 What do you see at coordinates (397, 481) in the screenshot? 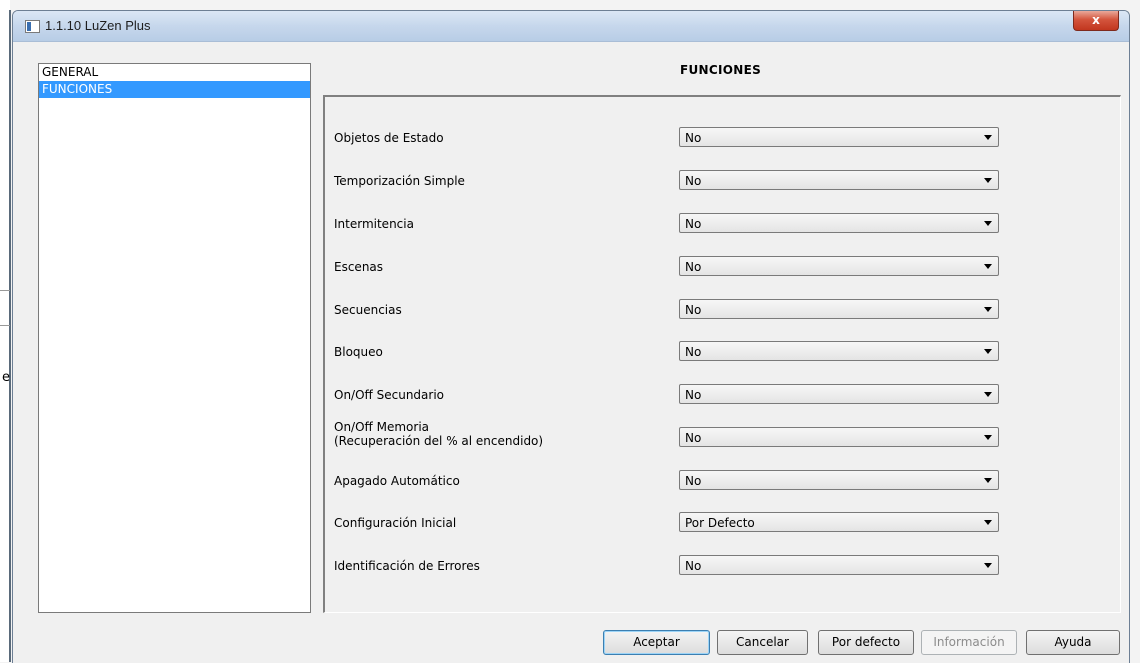
I see `param-label: Apagado Automático` at bounding box center [397, 481].